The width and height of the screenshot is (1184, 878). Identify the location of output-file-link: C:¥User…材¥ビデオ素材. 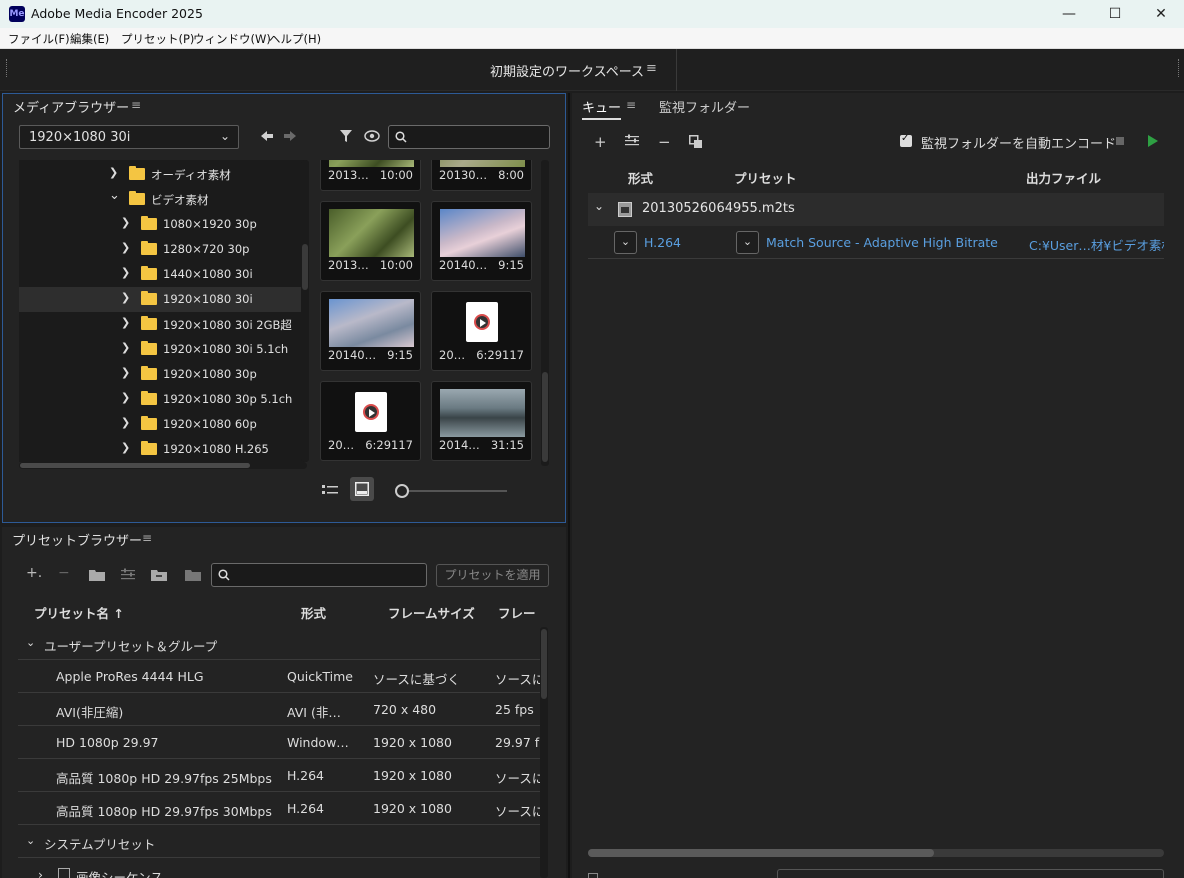
(1096, 244).